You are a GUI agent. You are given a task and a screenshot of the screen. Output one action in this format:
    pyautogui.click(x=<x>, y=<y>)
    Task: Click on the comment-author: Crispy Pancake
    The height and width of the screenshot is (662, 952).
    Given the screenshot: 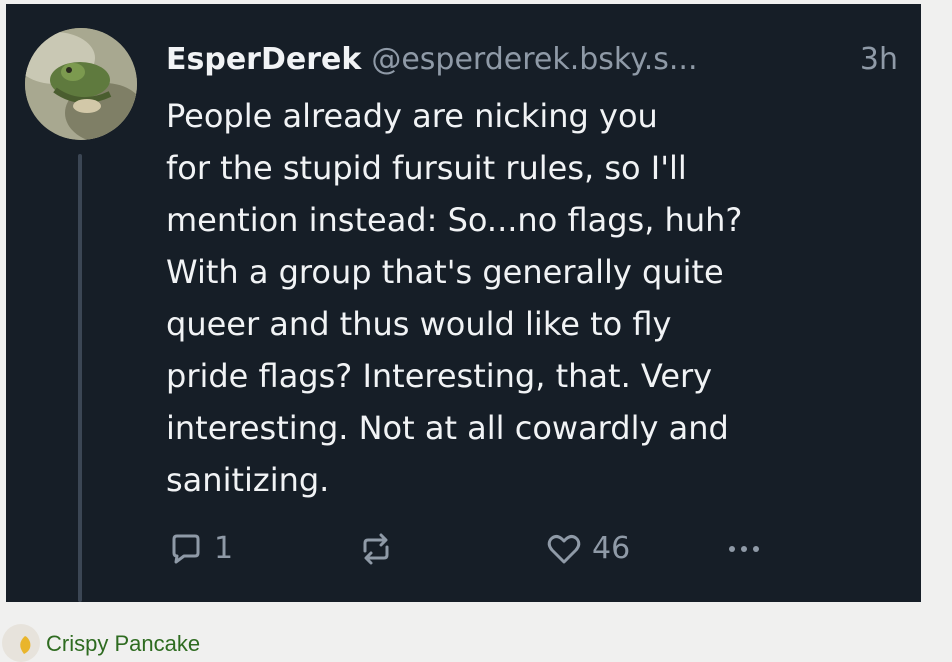 What is the action you would take?
    pyautogui.click(x=101, y=643)
    